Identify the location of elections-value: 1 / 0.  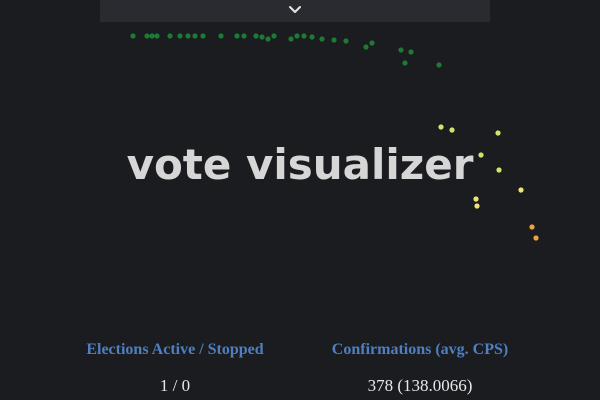
(175, 385).